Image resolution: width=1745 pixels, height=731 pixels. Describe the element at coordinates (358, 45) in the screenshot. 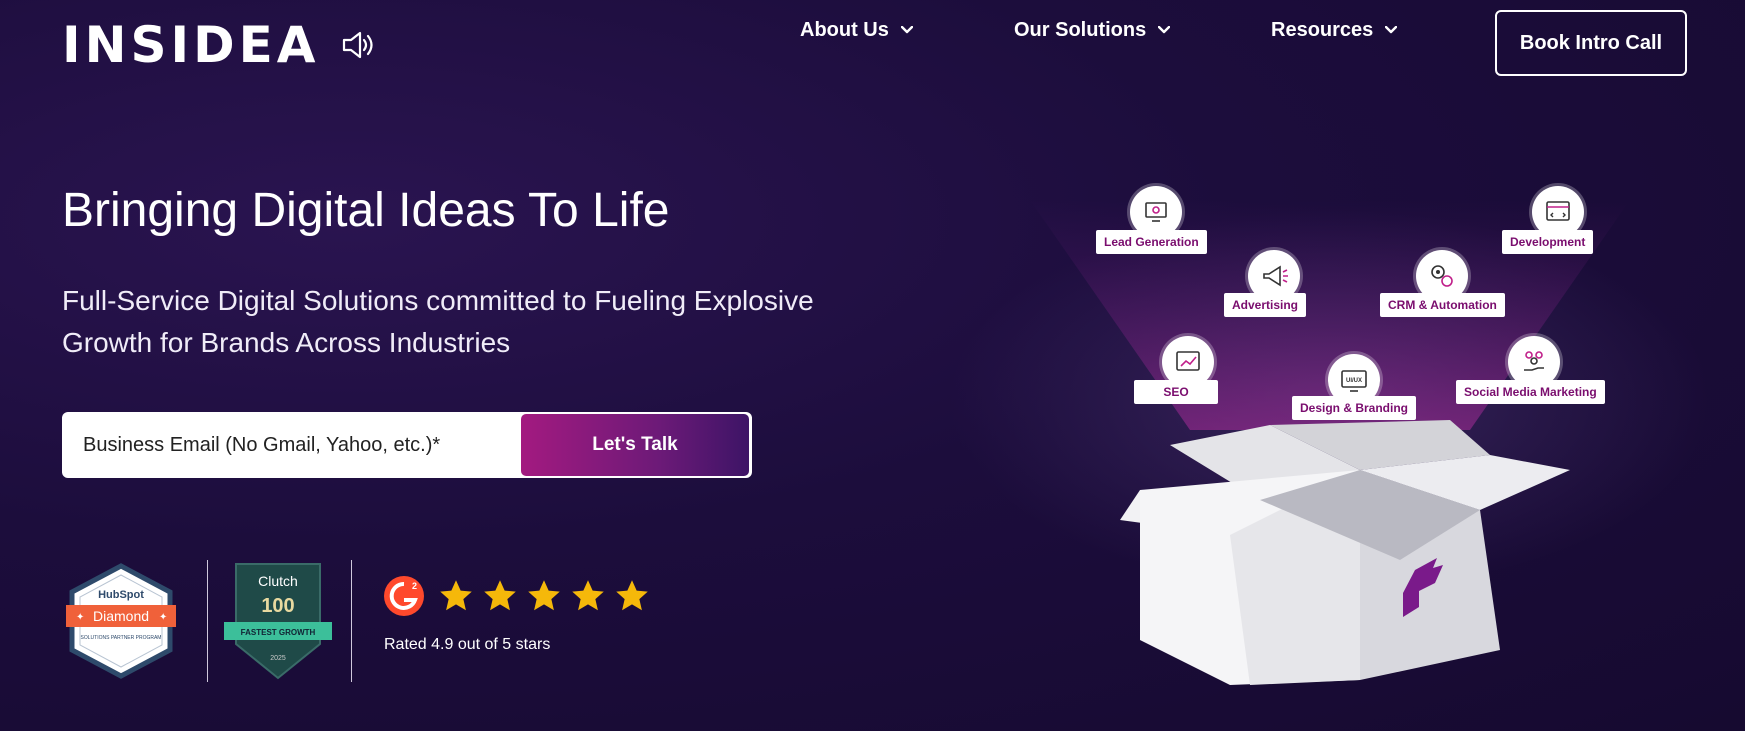

I see `speaker-icon` at that location.